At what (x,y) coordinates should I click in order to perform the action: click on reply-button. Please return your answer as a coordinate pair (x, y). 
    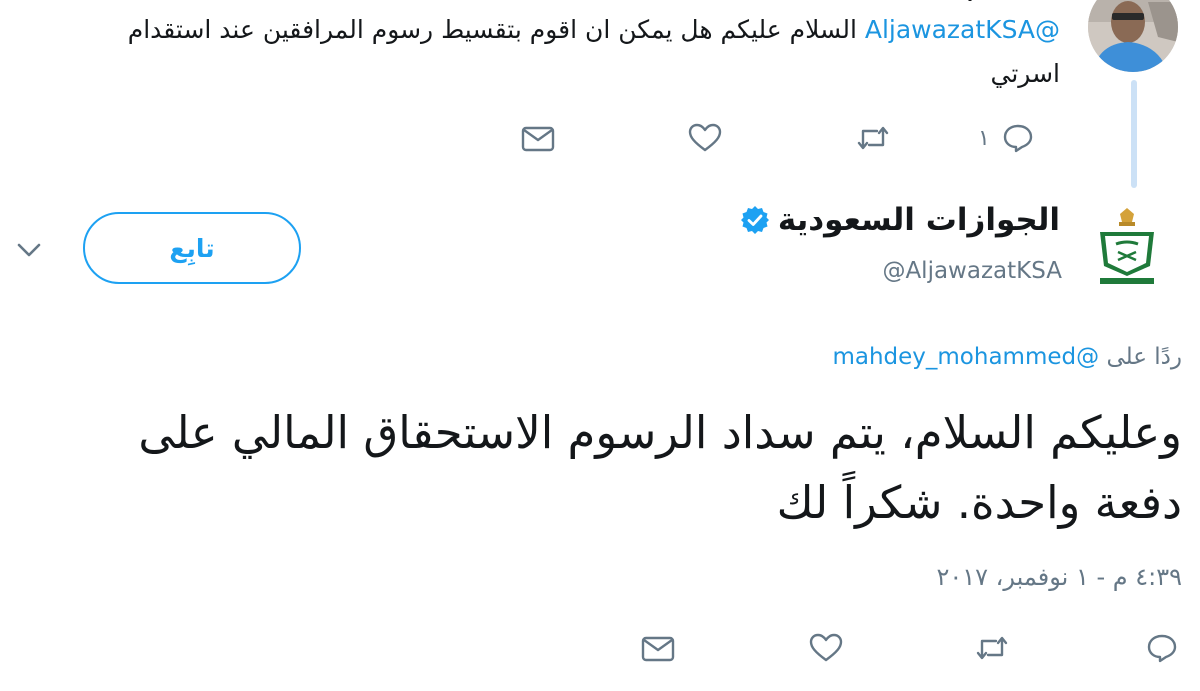
    Looking at the image, I should click on (1162, 648).